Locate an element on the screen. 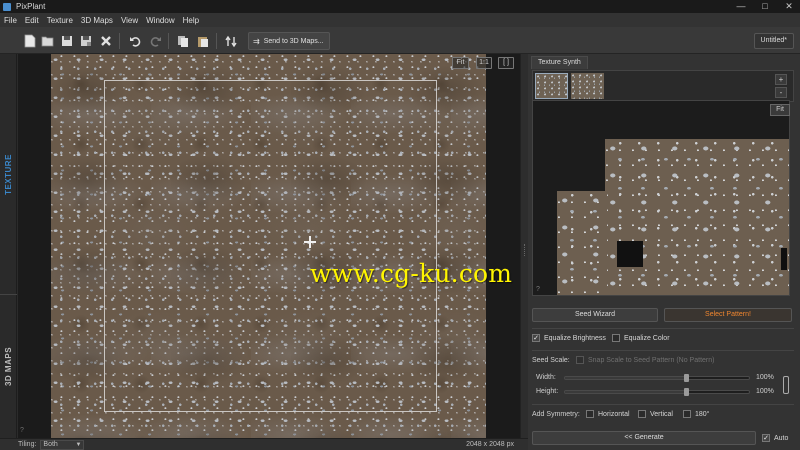 The image size is (800, 450). tab-texture-label: TEXTURE is located at coordinates (8, 174).